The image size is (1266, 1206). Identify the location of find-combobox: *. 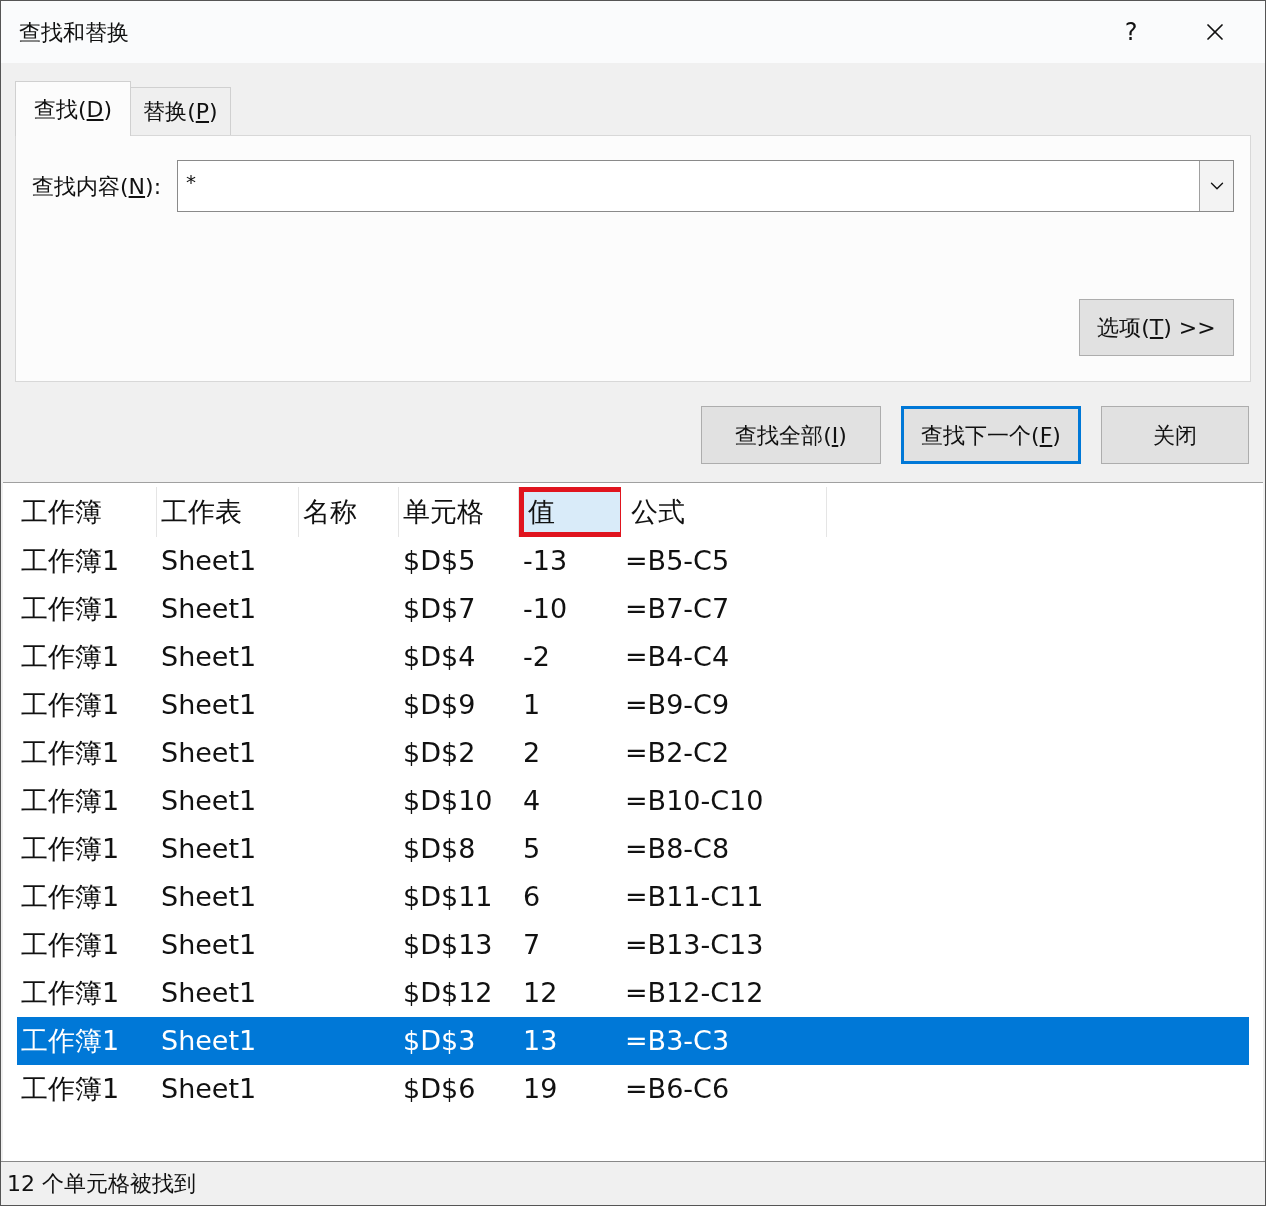
(705, 186).